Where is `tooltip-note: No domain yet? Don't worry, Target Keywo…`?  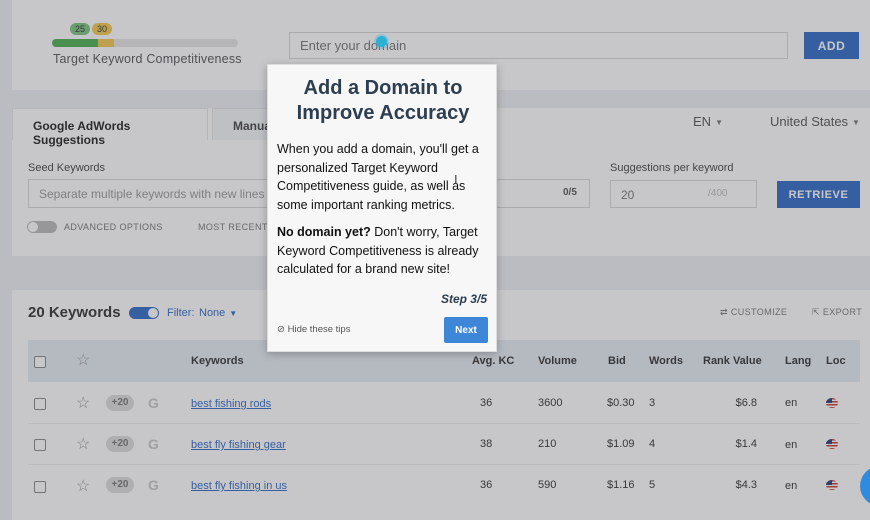 tooltip-note: No domain yet? Don't worry, Target Keywo… is located at coordinates (384, 251).